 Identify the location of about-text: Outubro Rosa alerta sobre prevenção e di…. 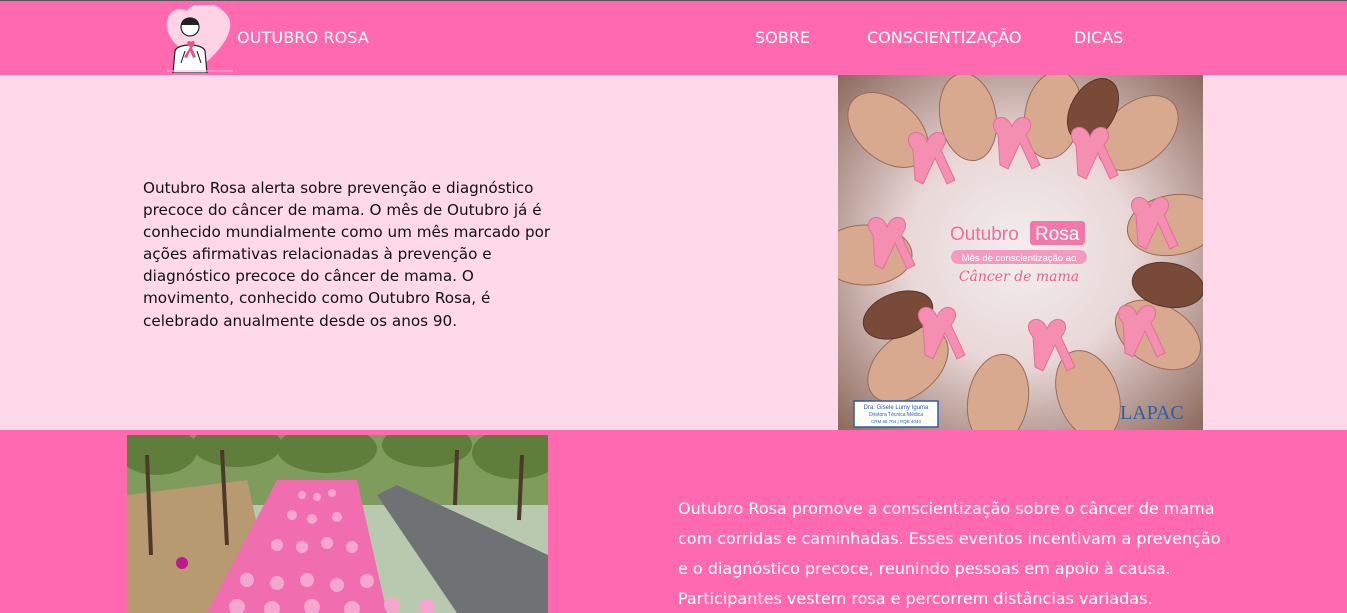
(347, 254).